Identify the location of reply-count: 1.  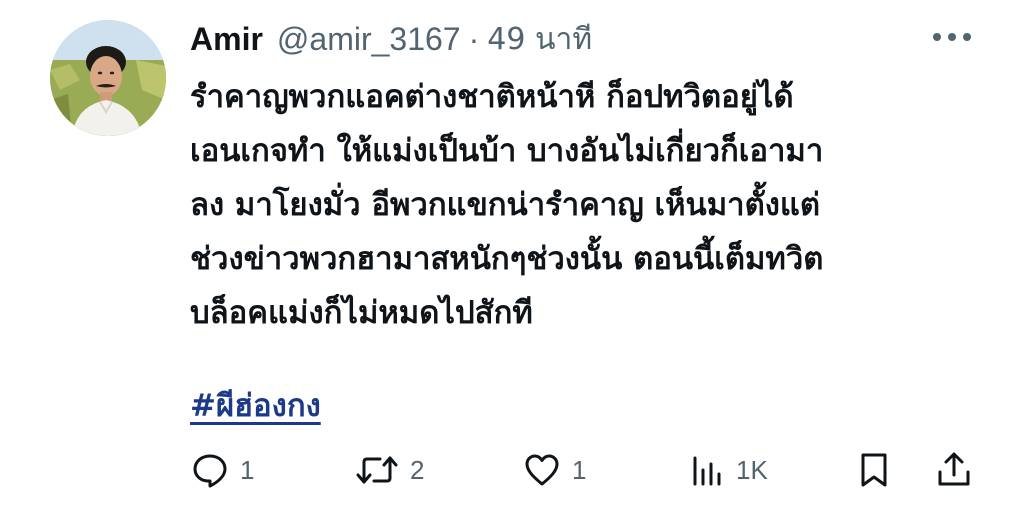
(247, 469).